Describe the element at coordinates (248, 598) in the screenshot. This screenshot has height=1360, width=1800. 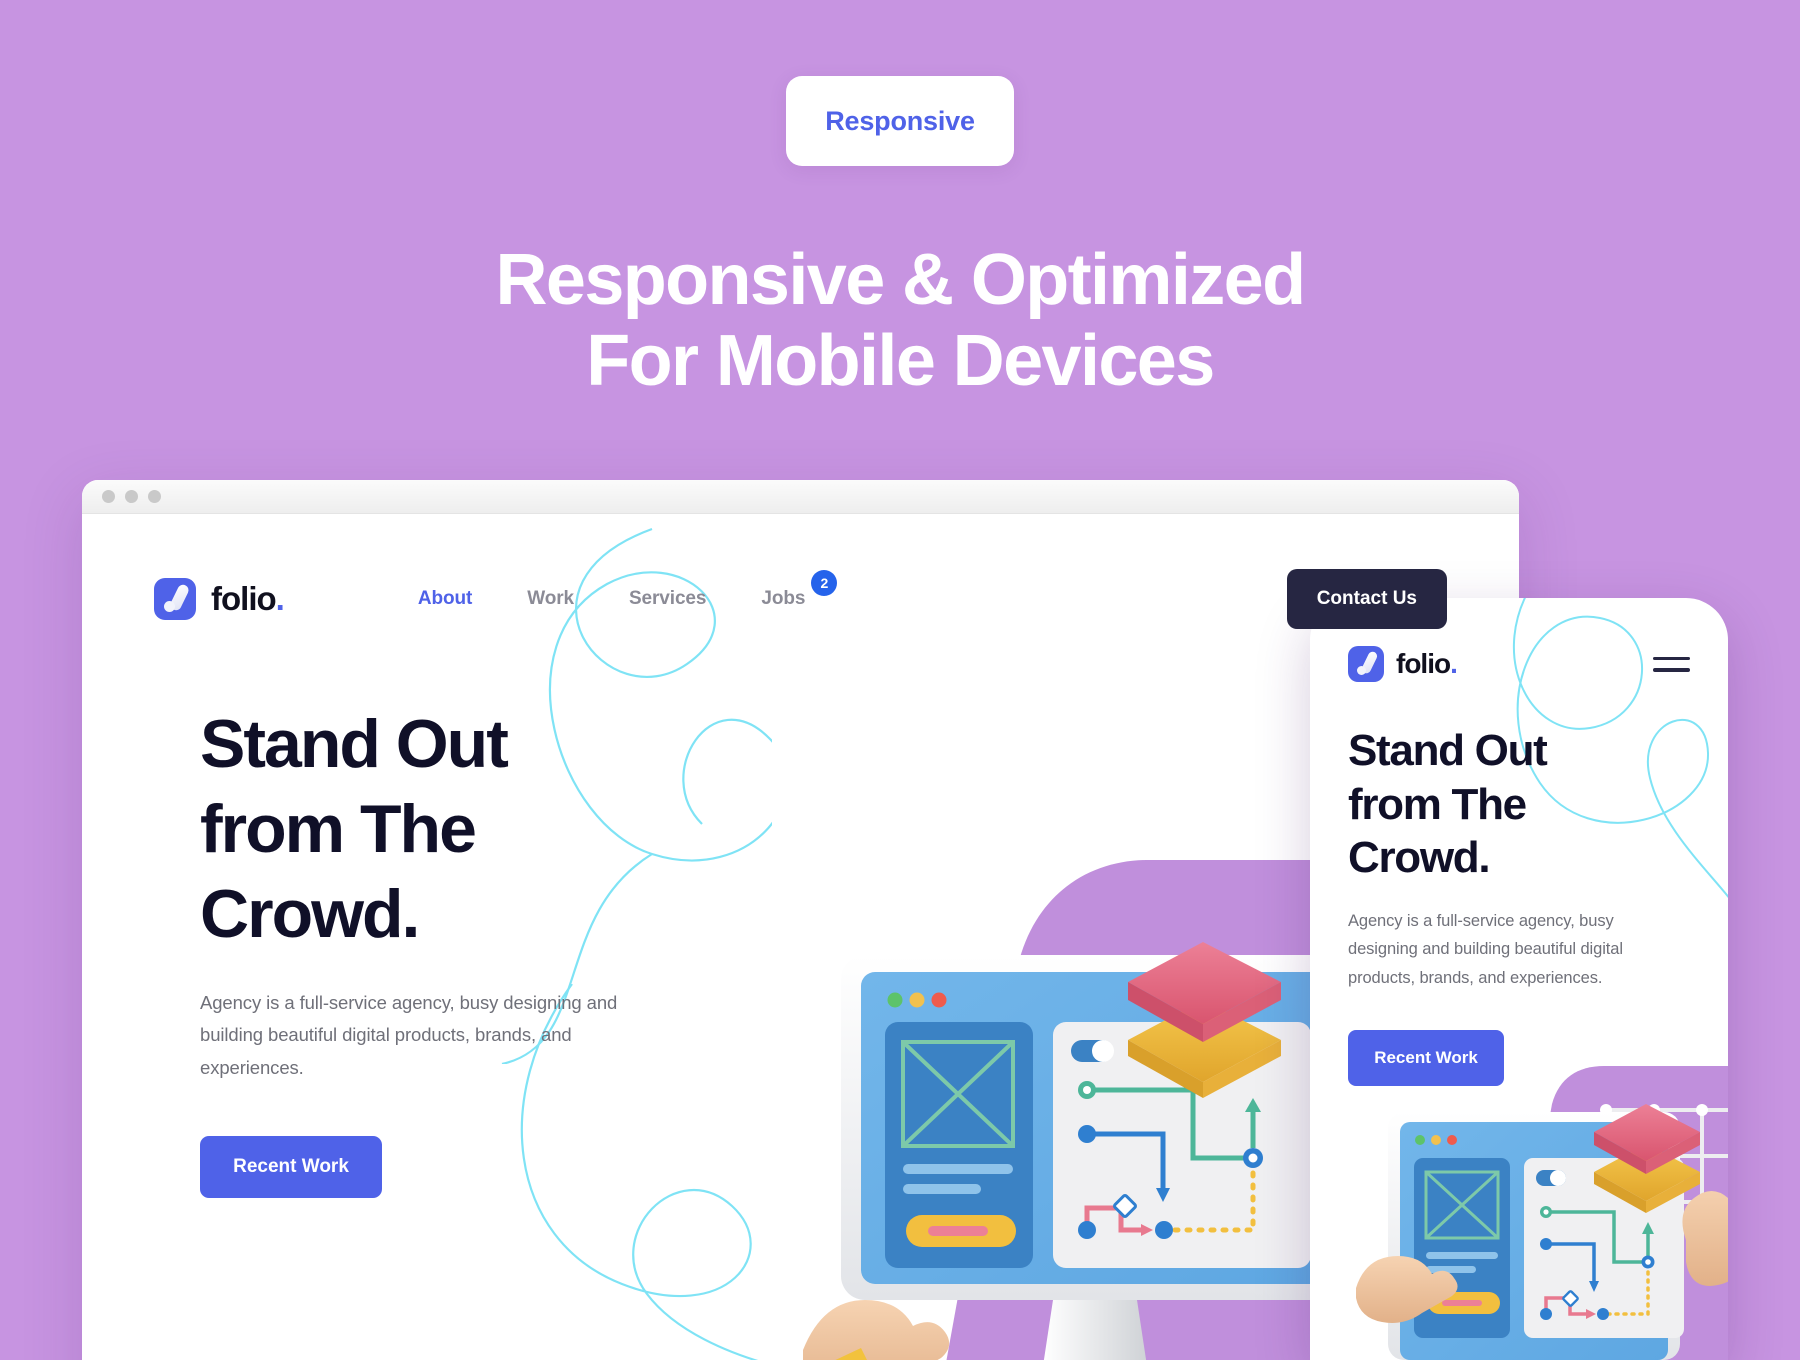
I see `site-logo-text: folio.` at that location.